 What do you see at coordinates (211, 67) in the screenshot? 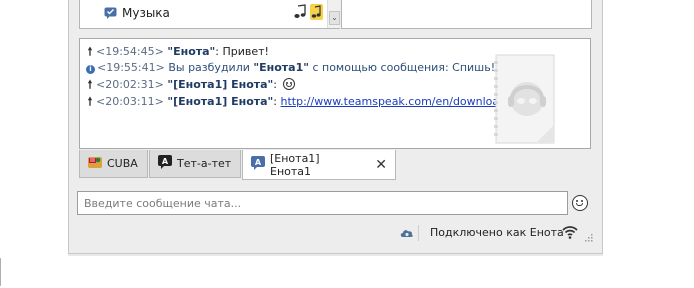
I see `system-text: Вы разбудили` at bounding box center [211, 67].